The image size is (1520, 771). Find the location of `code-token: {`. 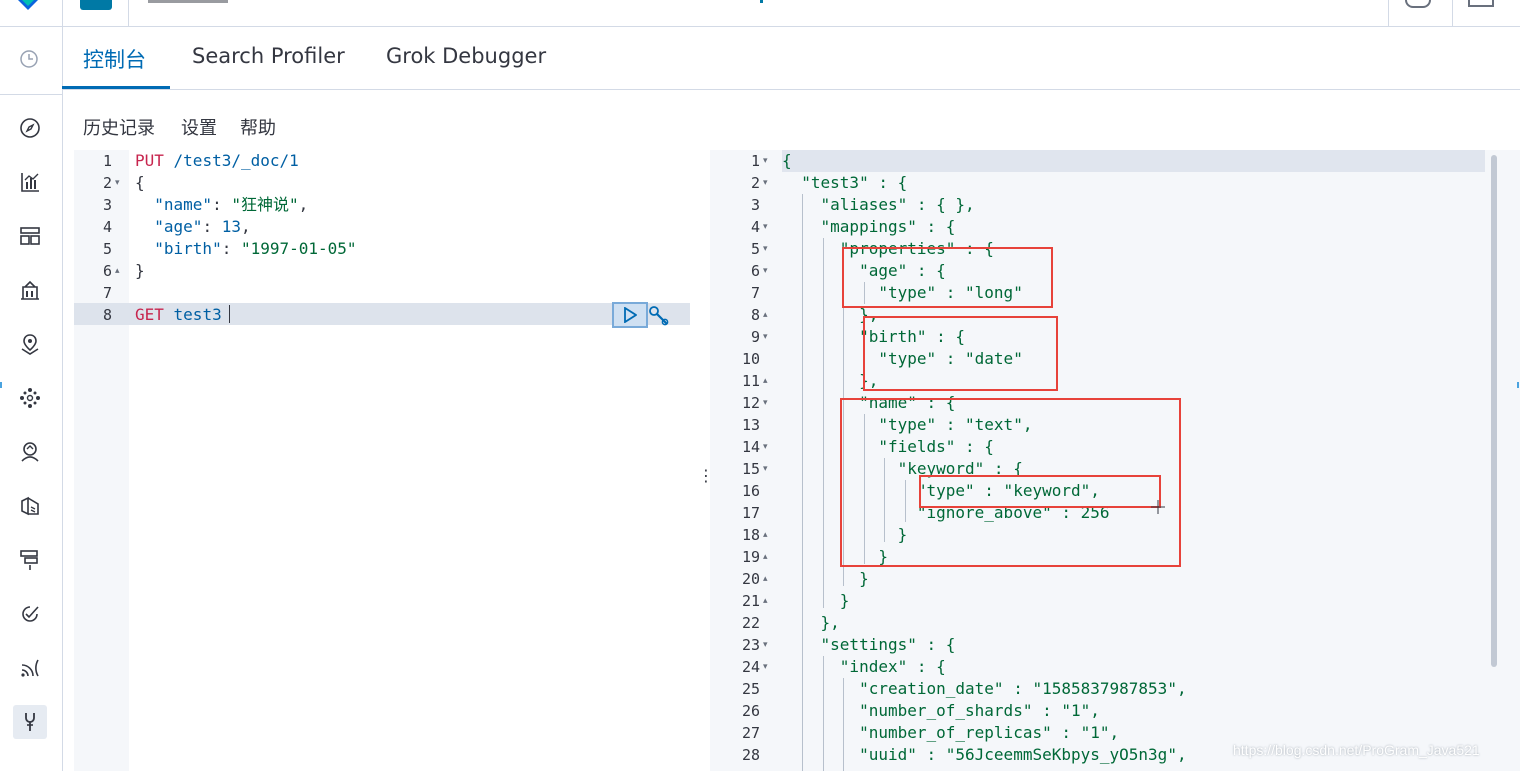

code-token: { is located at coordinates (140, 182).